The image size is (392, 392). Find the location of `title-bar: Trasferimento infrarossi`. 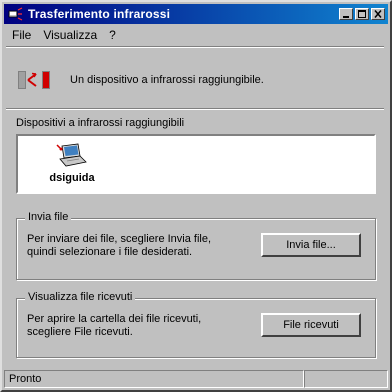

title-bar: Trasferimento infrarossi is located at coordinates (196, 14).